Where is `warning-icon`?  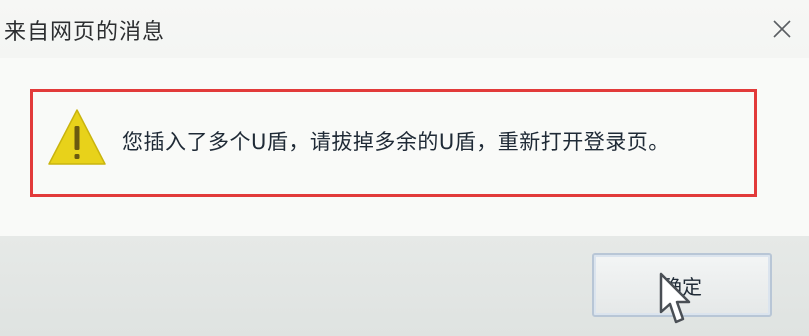
warning-icon is located at coordinates (77, 137).